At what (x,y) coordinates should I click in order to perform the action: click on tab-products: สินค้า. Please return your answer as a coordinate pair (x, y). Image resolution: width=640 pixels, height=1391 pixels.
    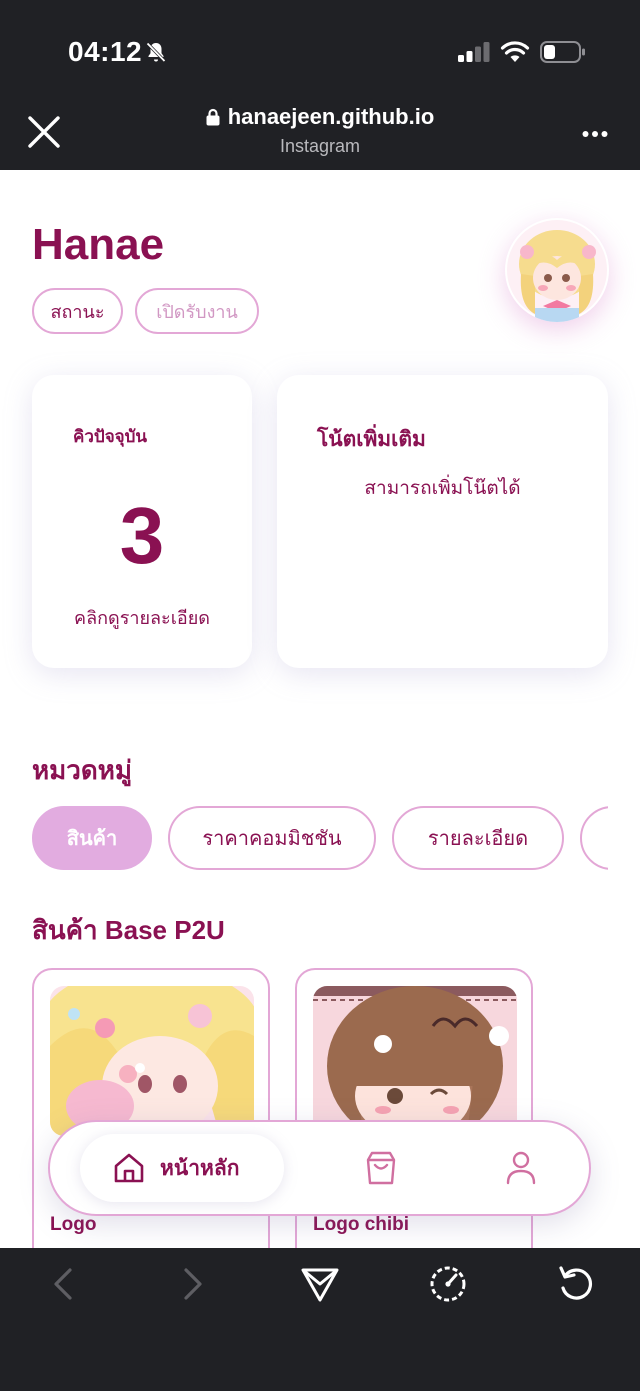
    Looking at the image, I should click on (92, 838).